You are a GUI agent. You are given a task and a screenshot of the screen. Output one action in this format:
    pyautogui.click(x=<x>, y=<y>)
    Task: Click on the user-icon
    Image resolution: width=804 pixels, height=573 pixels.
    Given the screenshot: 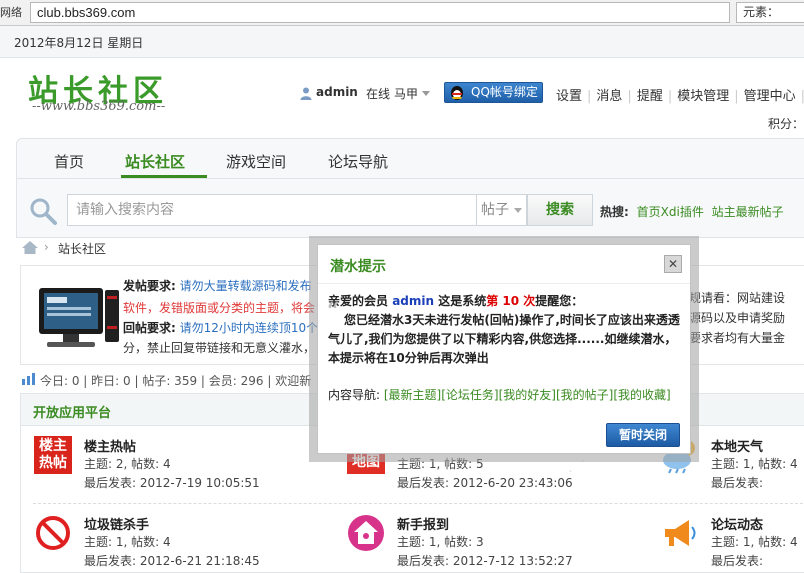 What is the action you would take?
    pyautogui.click(x=306, y=93)
    